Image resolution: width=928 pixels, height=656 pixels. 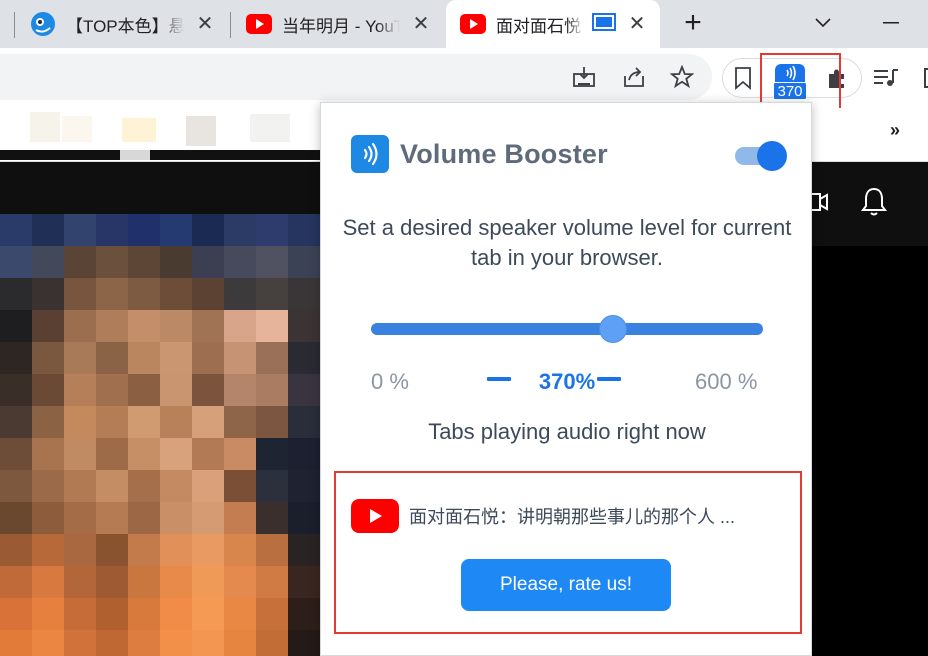 I want to click on blurred-banner, so click(x=160, y=147).